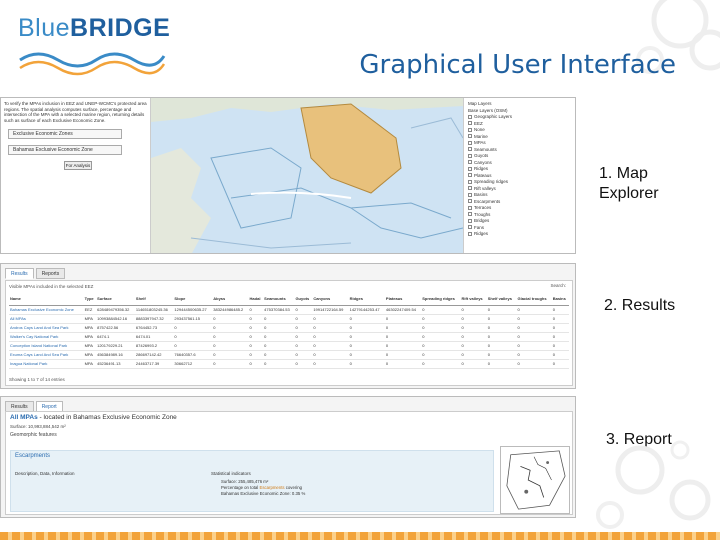 This screenshot has width=720, height=540. I want to click on slide-title: Graphical User Interface, so click(517, 65).